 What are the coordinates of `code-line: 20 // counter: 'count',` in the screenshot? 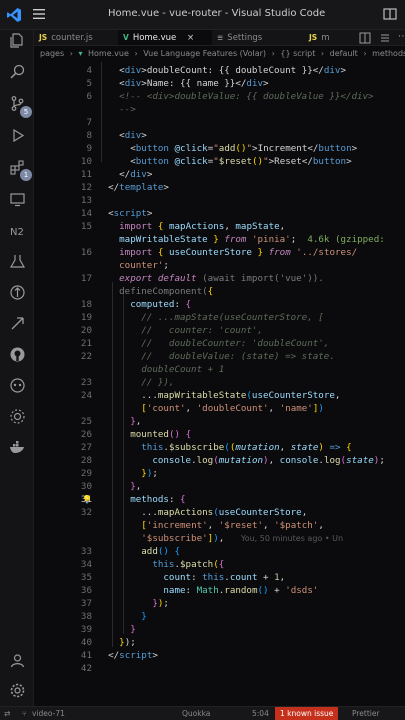 It's located at (219, 330).